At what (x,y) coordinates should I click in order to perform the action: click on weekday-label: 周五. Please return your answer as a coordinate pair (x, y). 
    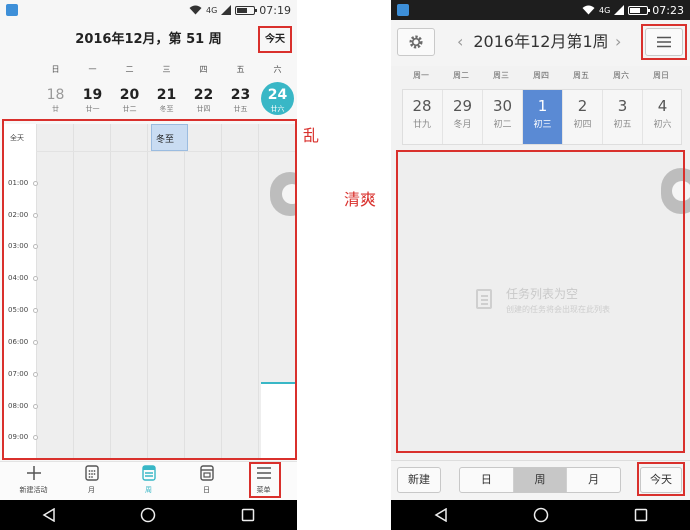
    Looking at the image, I should click on (581, 75).